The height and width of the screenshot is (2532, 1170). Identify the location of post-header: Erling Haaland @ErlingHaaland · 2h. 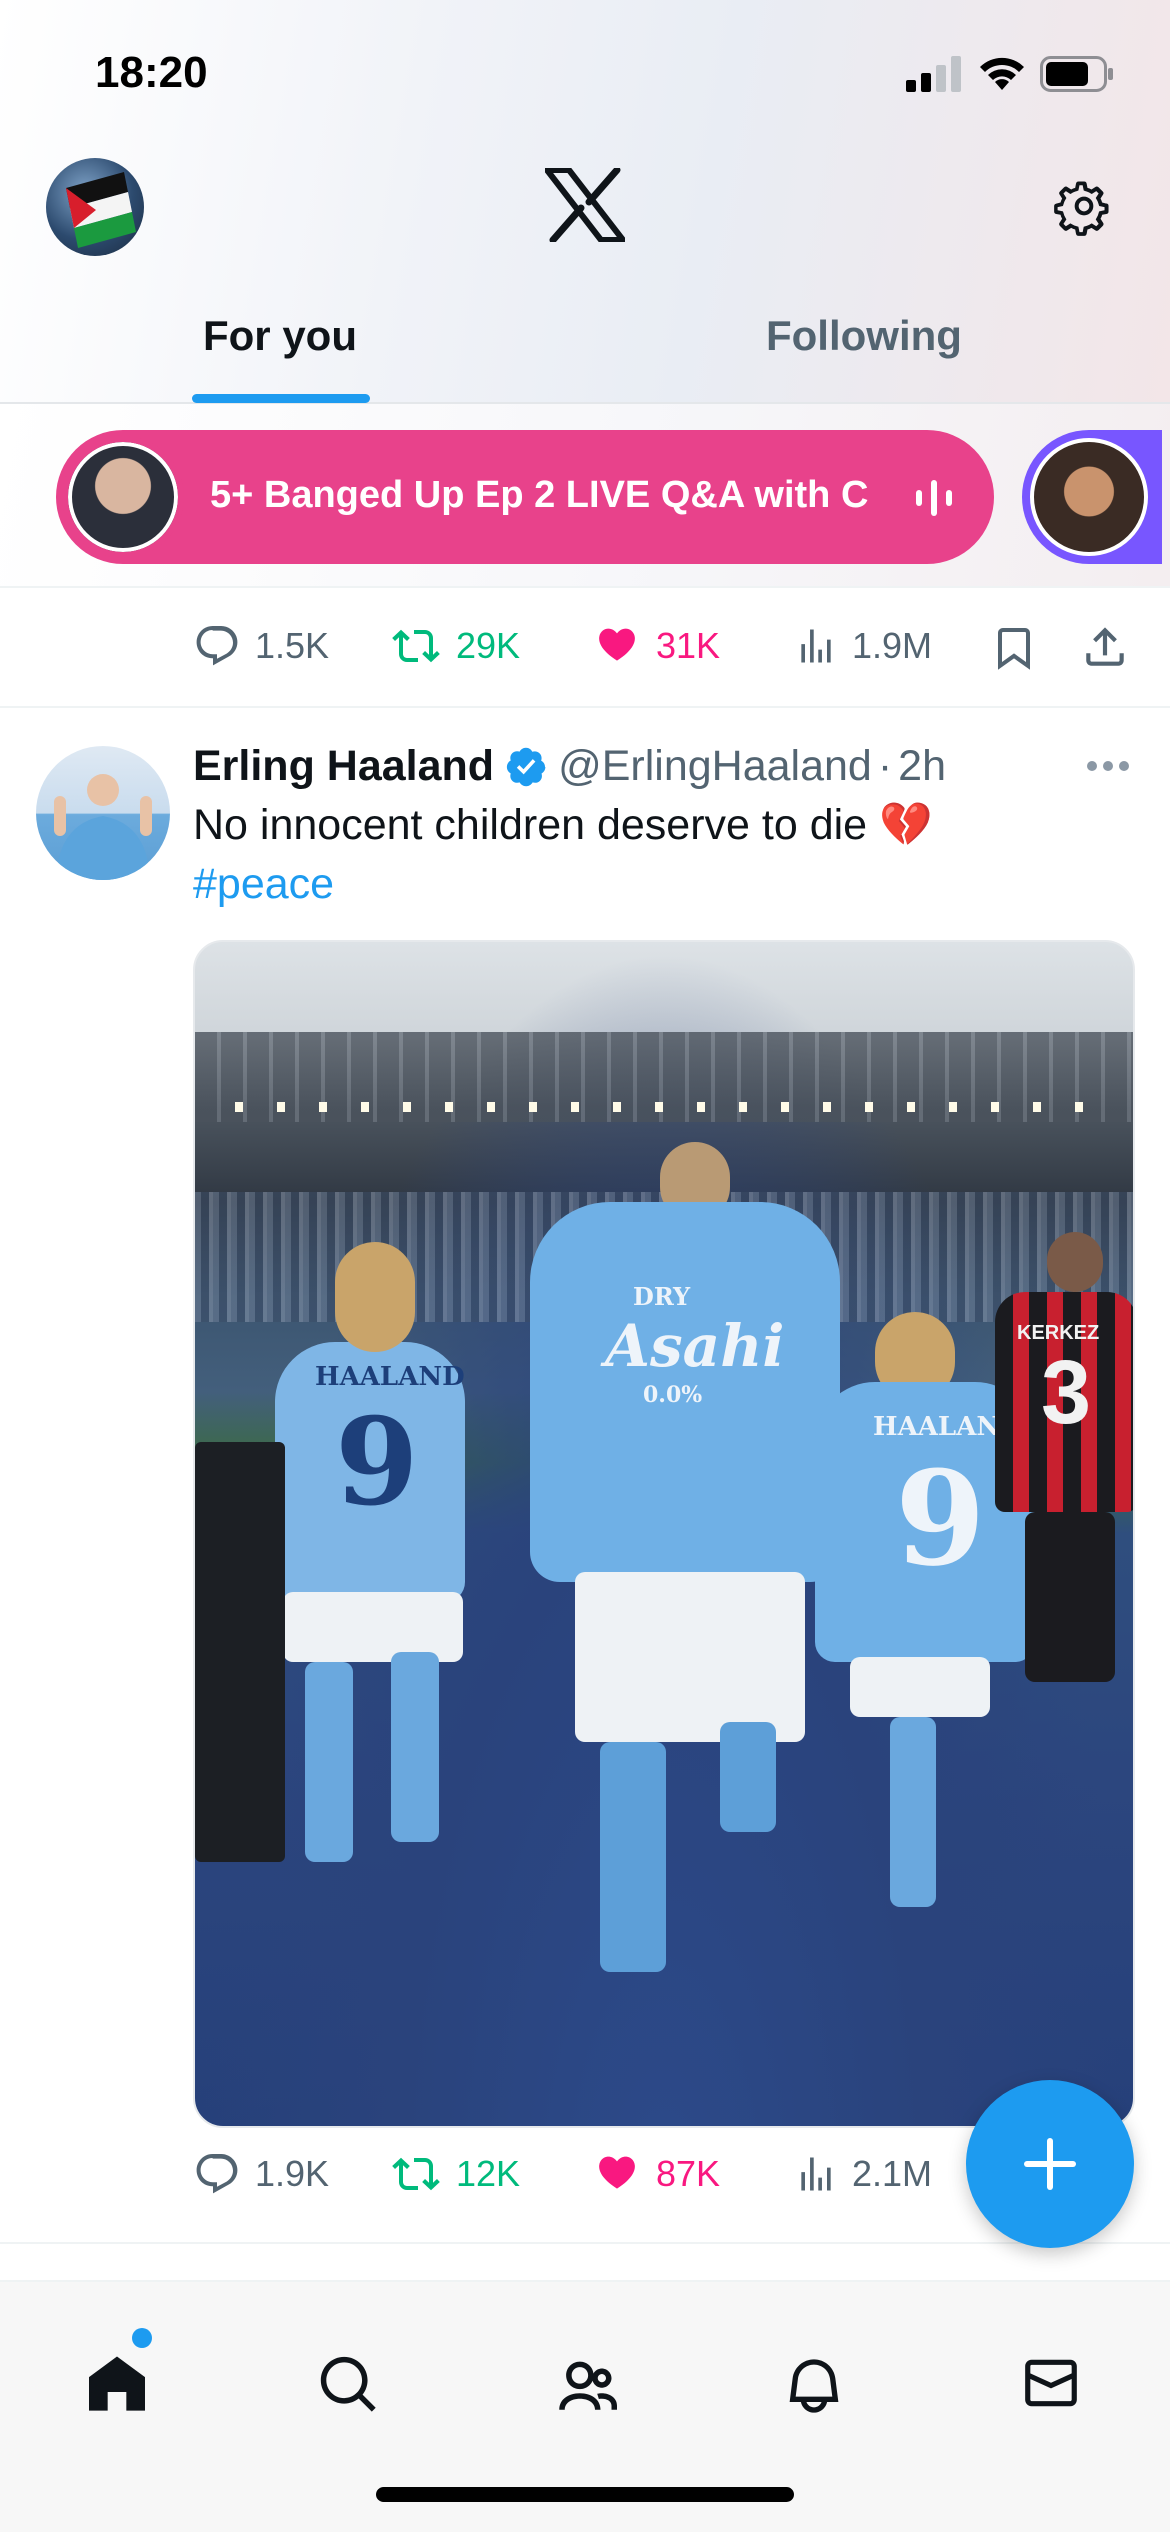
(569, 766).